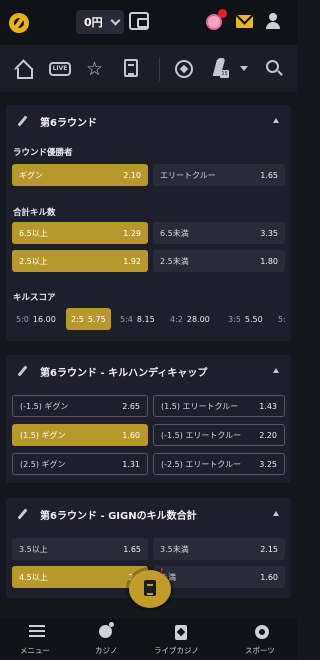 Image resolution: width=320 pixels, height=660 pixels. Describe the element at coordinates (34, 213) in the screenshot. I see `section-label: 合計キル数` at that location.